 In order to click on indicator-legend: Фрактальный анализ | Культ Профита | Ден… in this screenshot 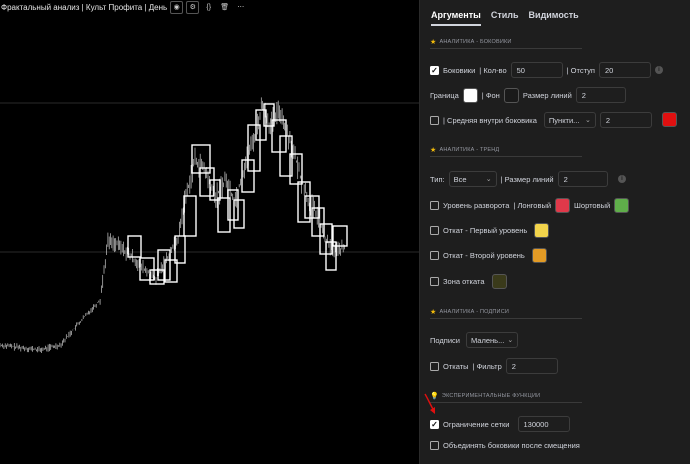, I will do `click(124, 7)`.